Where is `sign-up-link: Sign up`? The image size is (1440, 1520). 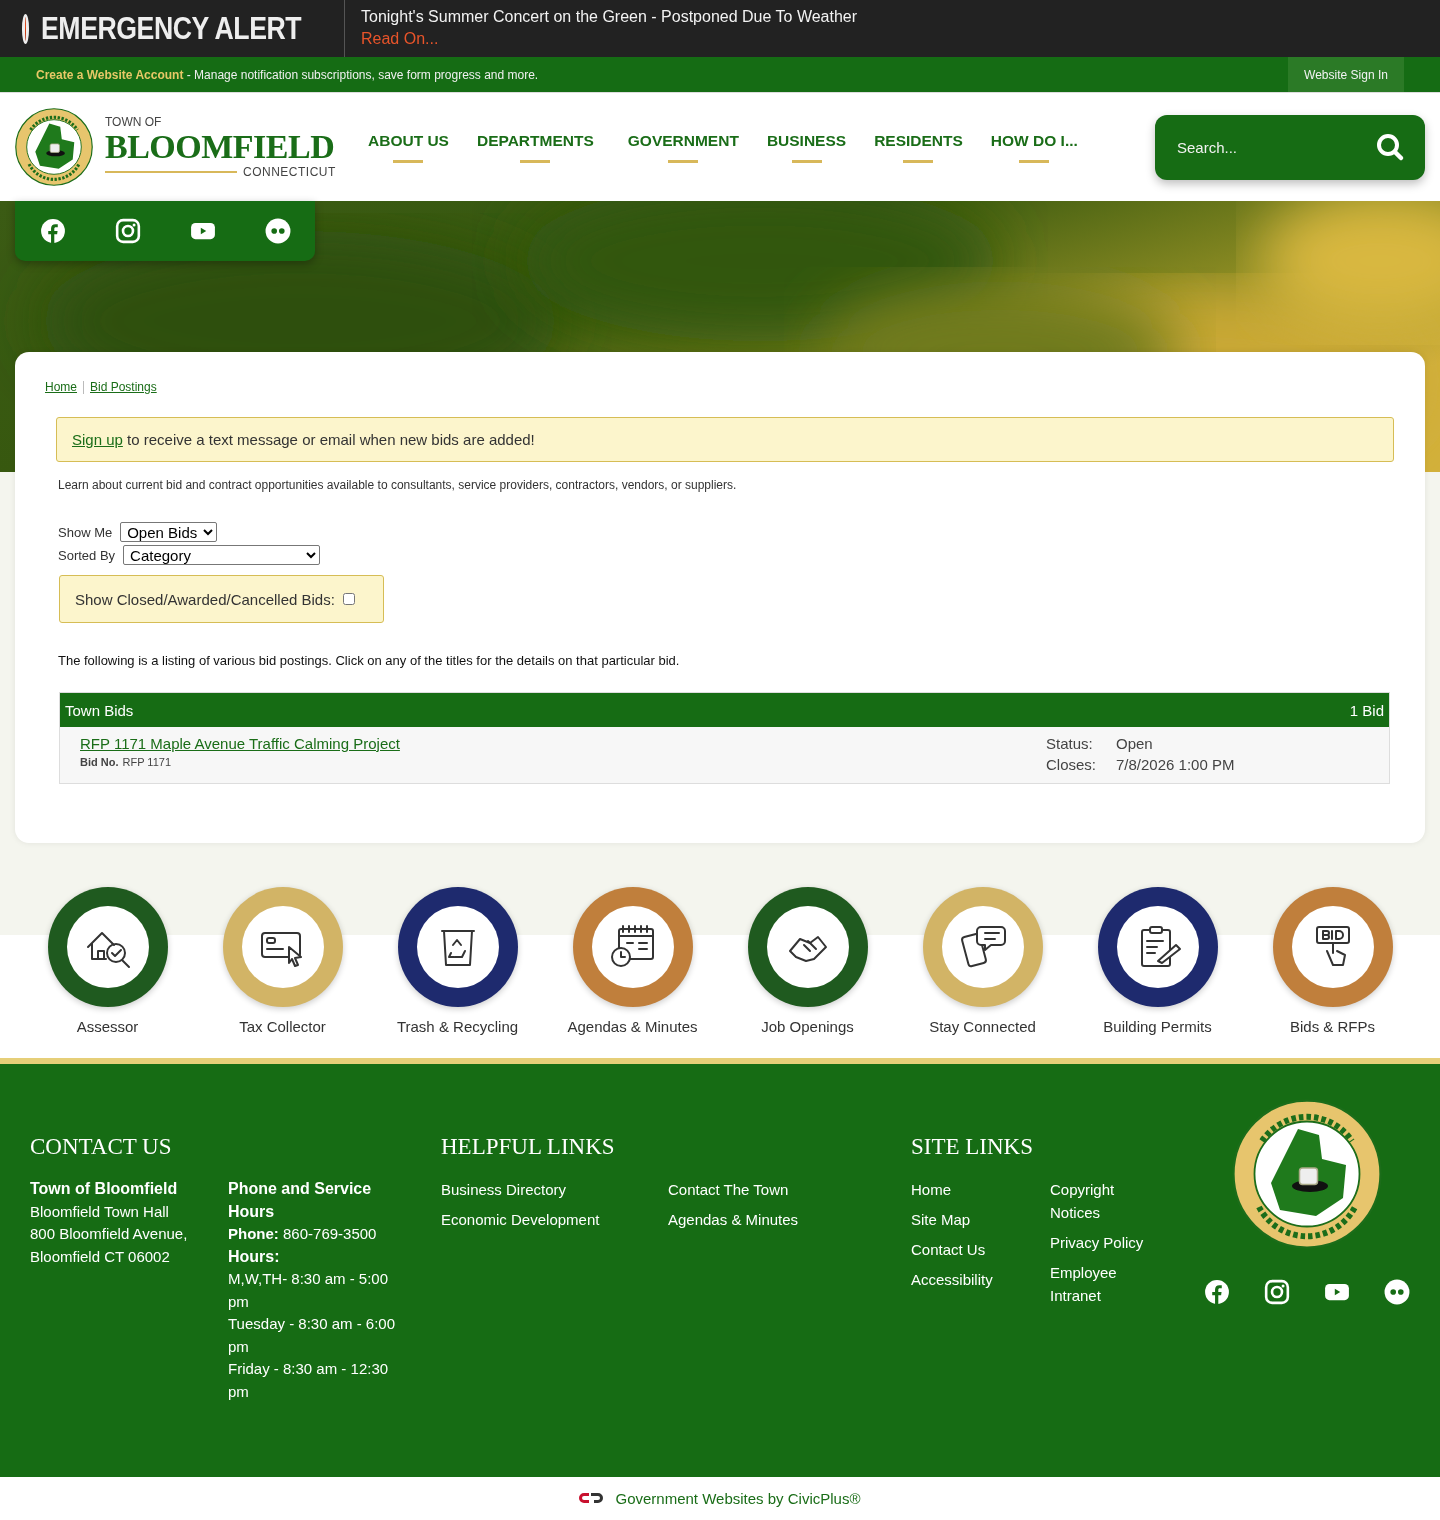 sign-up-link: Sign up is located at coordinates (97, 439).